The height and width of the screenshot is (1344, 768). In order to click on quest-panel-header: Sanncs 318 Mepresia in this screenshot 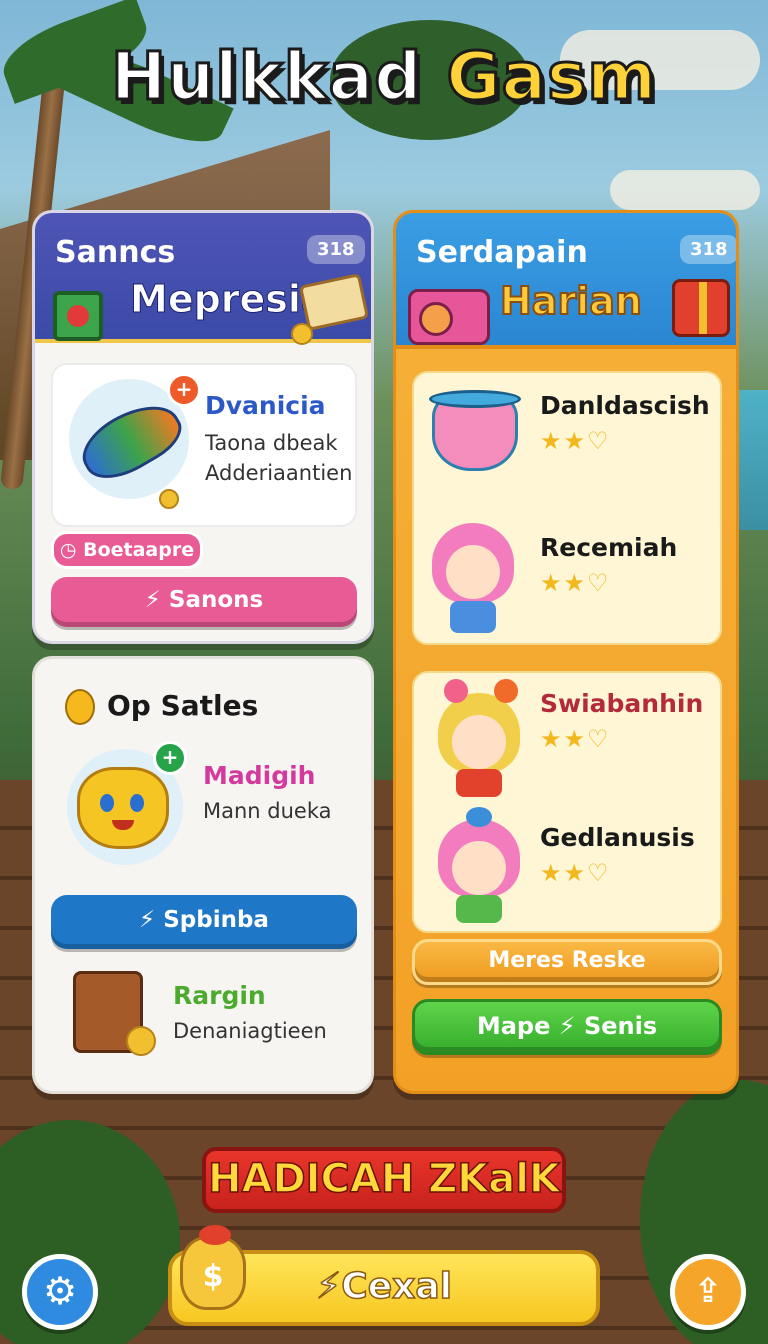, I will do `click(203, 279)`.